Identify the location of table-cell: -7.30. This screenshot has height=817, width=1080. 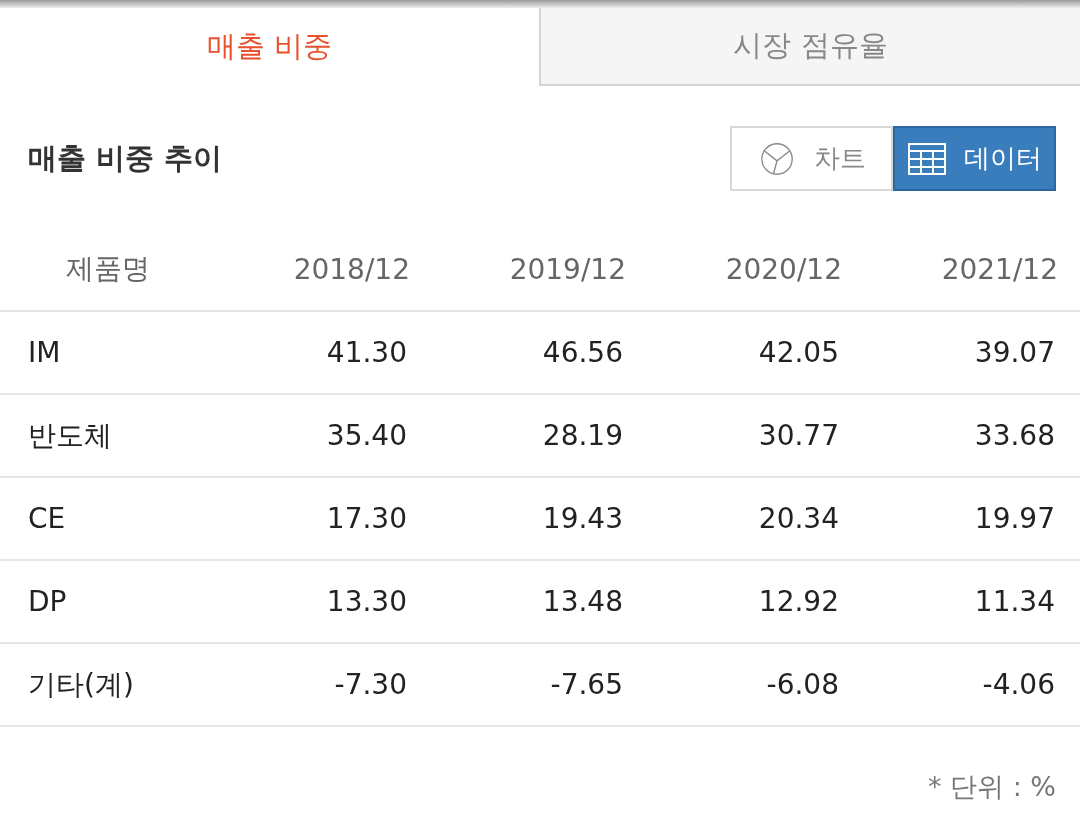
(324, 684).